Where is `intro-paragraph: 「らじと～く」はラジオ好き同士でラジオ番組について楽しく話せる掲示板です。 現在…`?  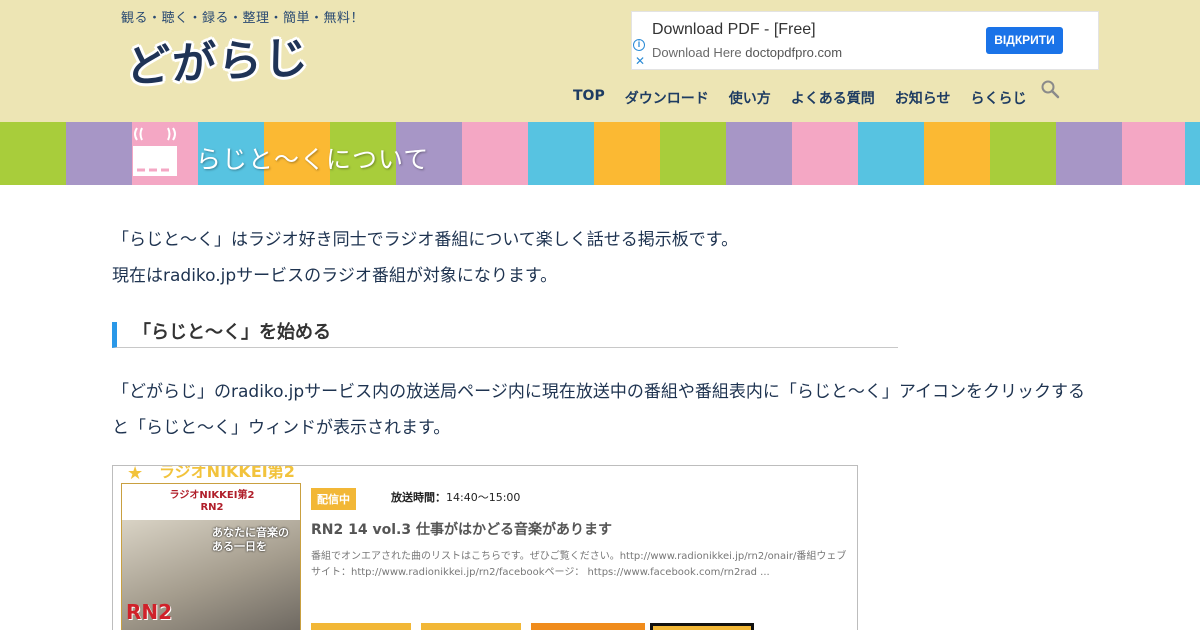
intro-paragraph: 「らじと～く」はラジオ好き同士でラジオ番組について楽しく話せる掲示板です。 現在… is located at coordinates (425, 258).